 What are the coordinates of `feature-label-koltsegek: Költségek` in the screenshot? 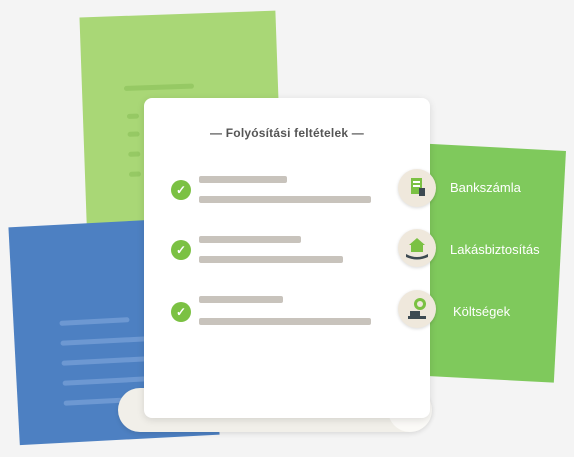 It's located at (482, 311).